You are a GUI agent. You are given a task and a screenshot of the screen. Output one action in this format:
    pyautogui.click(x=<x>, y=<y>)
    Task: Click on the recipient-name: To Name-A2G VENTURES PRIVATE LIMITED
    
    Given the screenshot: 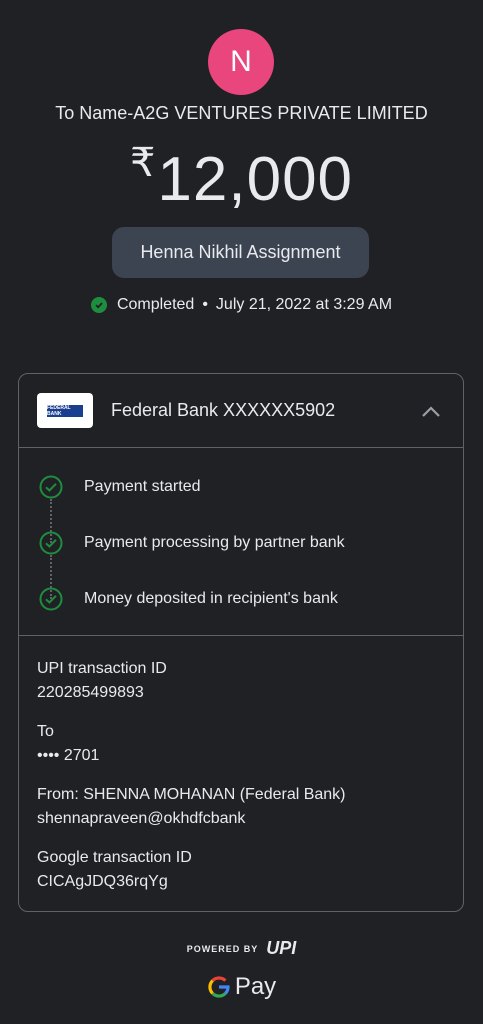 What is the action you would take?
    pyautogui.click(x=241, y=113)
    